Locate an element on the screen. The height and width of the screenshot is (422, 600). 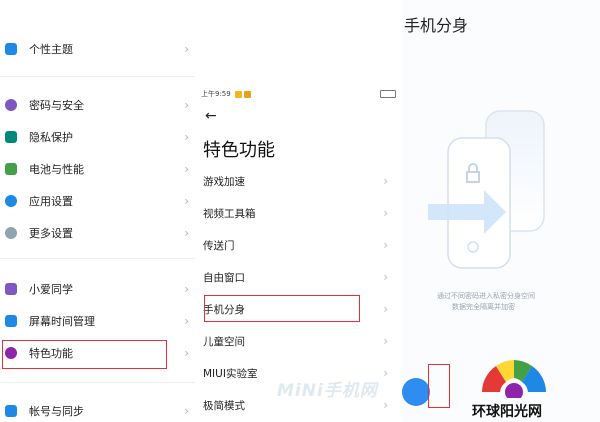
feature-row-label: 自由窗口 is located at coordinates (224, 277).